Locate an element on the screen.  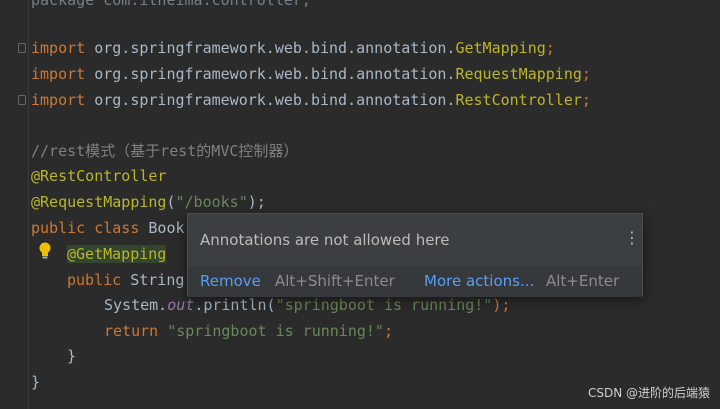
code-line-comment: //rest模式（基于rest的MVC控制器） is located at coordinates (165, 151).